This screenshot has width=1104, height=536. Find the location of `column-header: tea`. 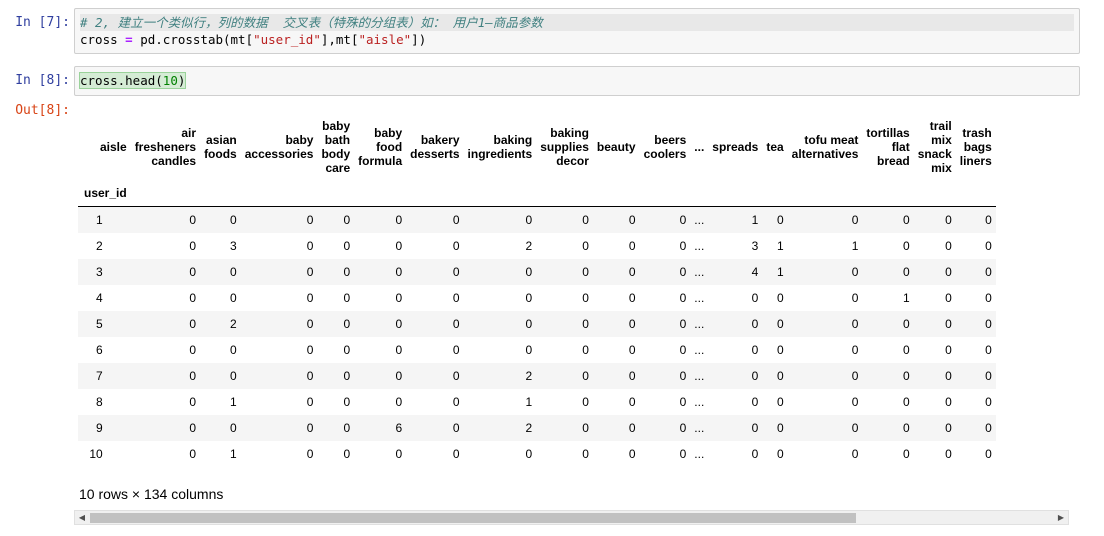

column-header: tea is located at coordinates (775, 147).